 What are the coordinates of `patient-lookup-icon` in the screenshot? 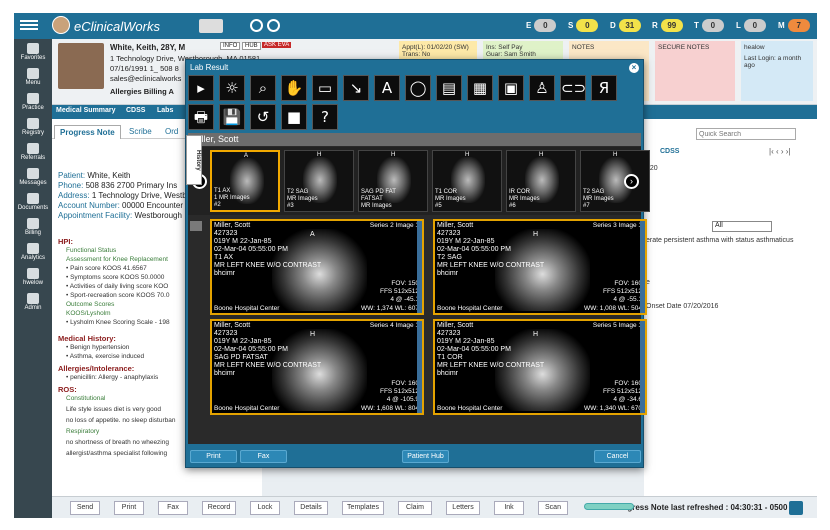 It's located at (211, 26).